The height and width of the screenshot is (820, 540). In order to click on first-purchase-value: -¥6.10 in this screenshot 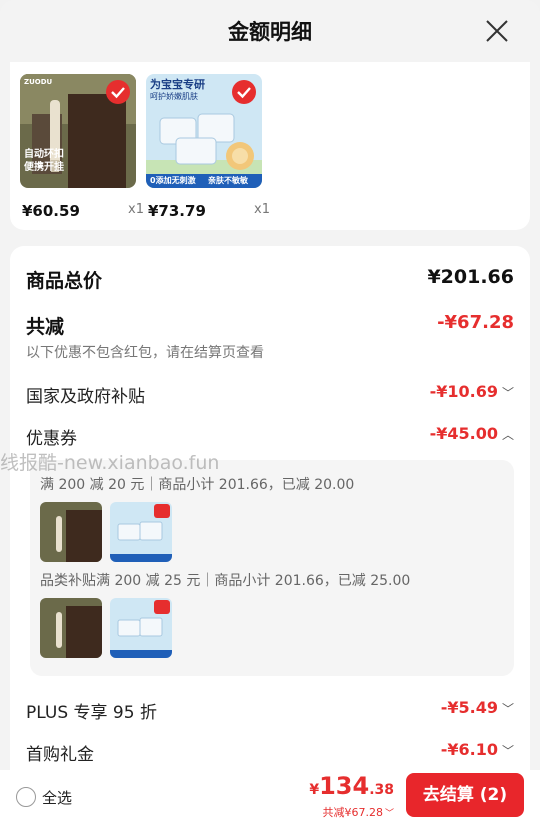, I will do `click(469, 749)`.